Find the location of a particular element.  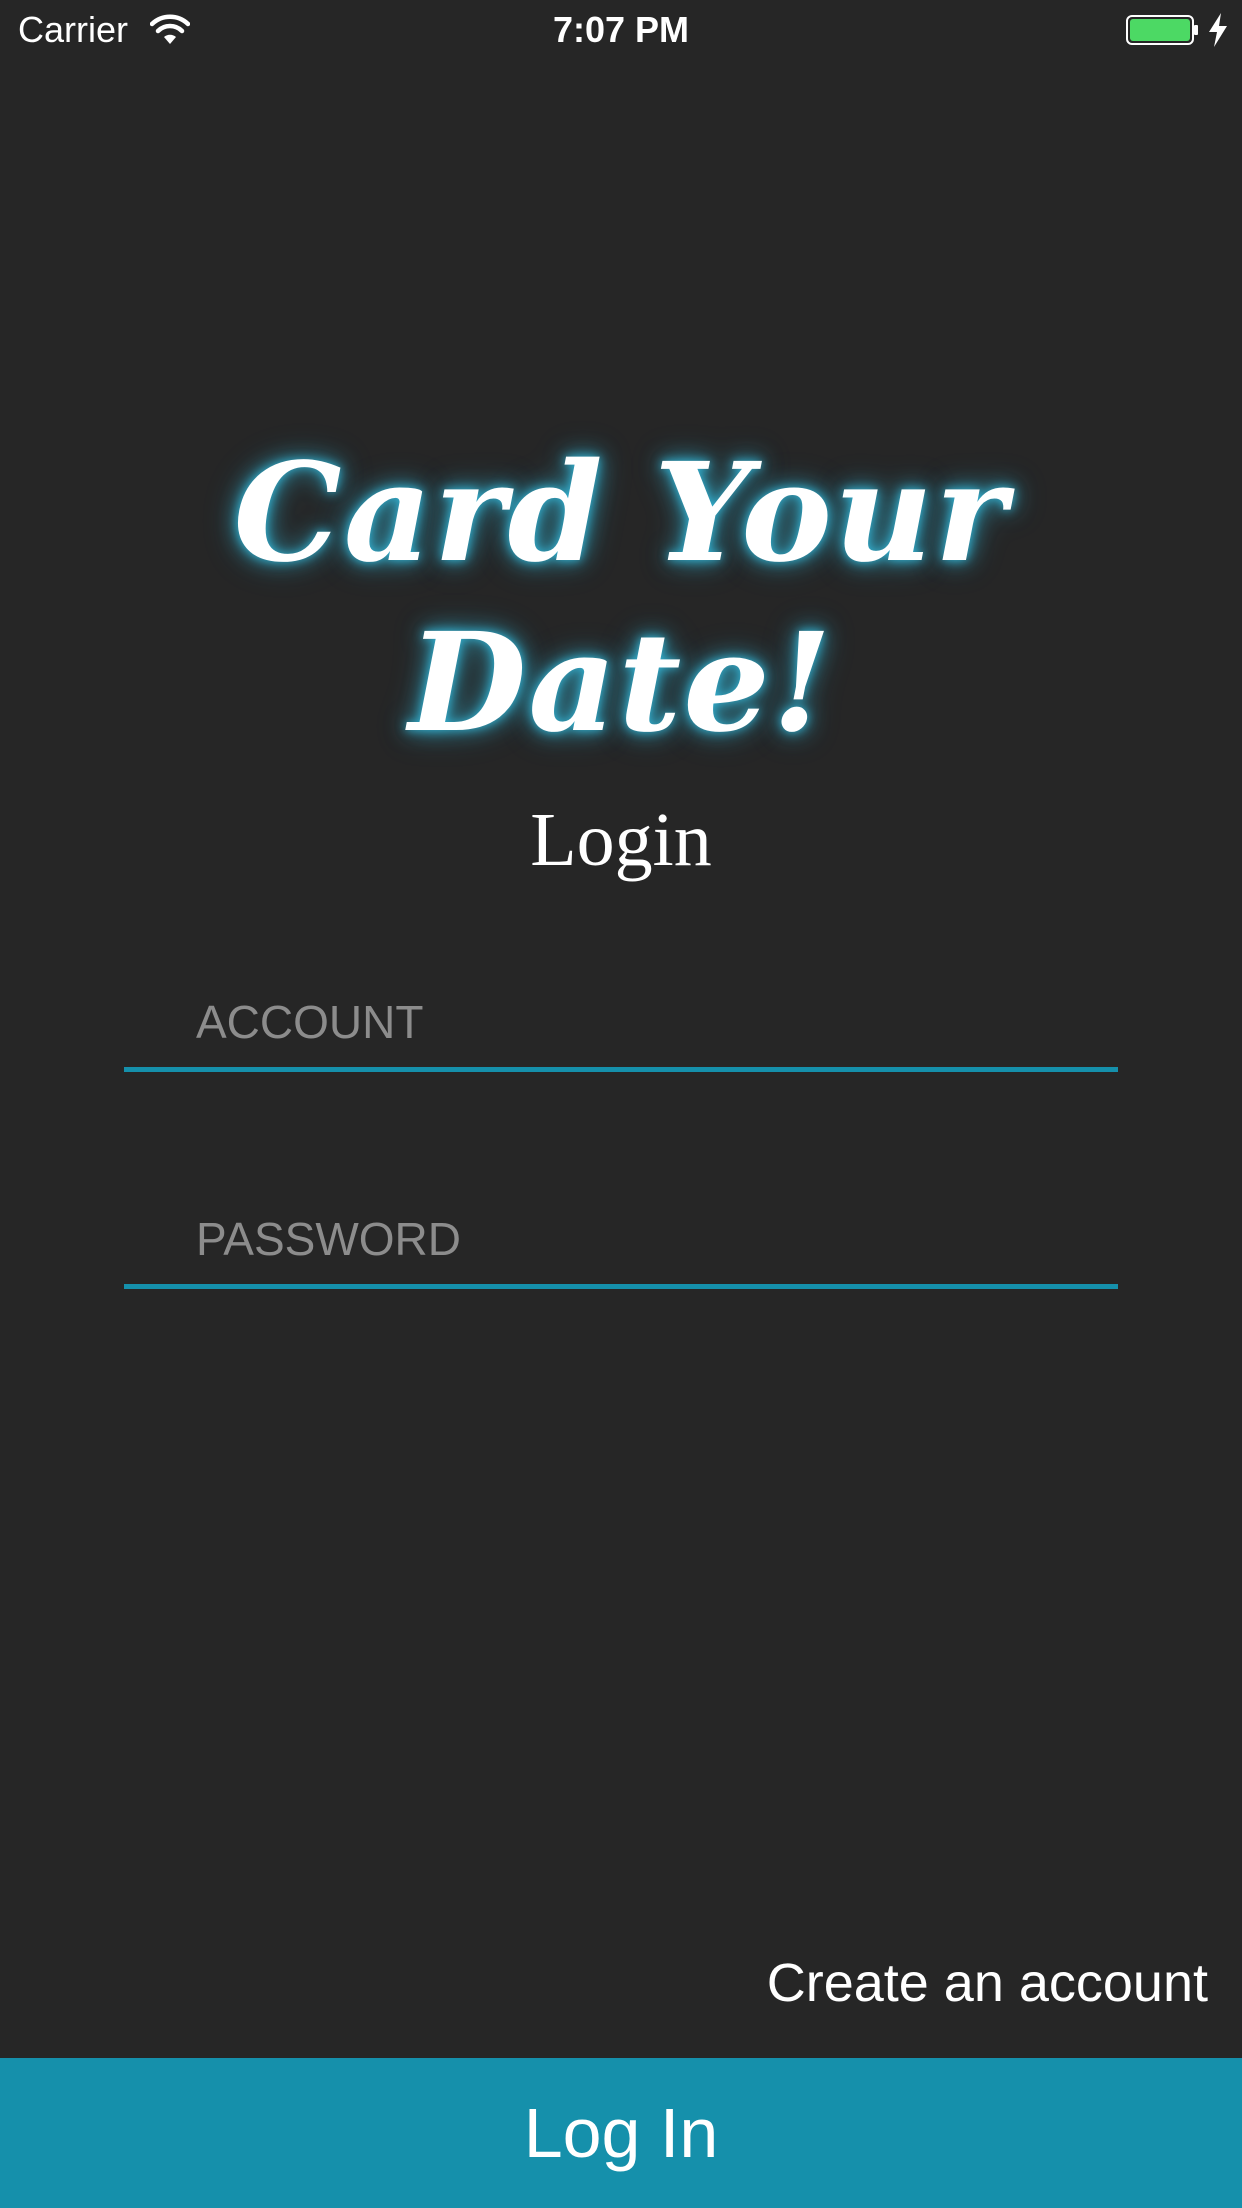

app-logo: Card Your Date! is located at coordinates (621, 598).